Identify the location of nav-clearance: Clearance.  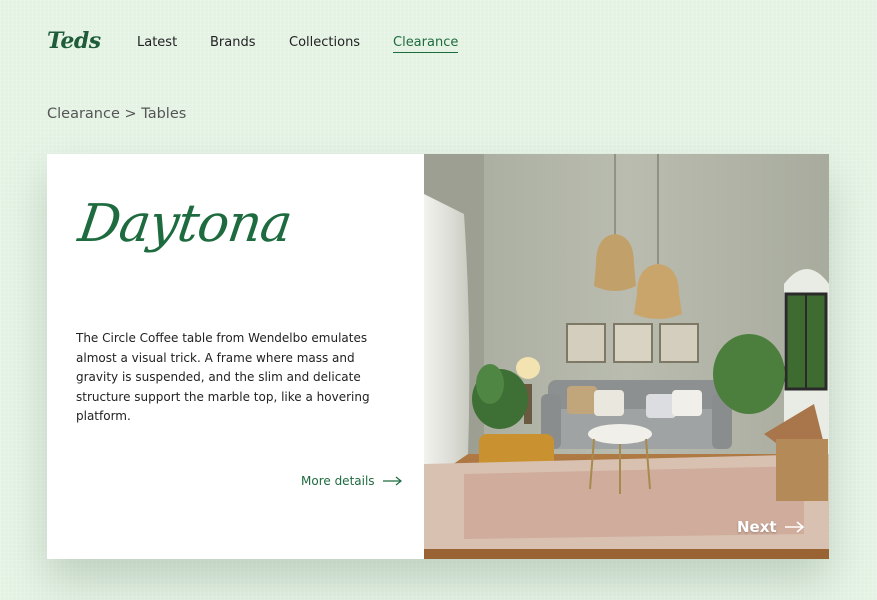
(426, 44).